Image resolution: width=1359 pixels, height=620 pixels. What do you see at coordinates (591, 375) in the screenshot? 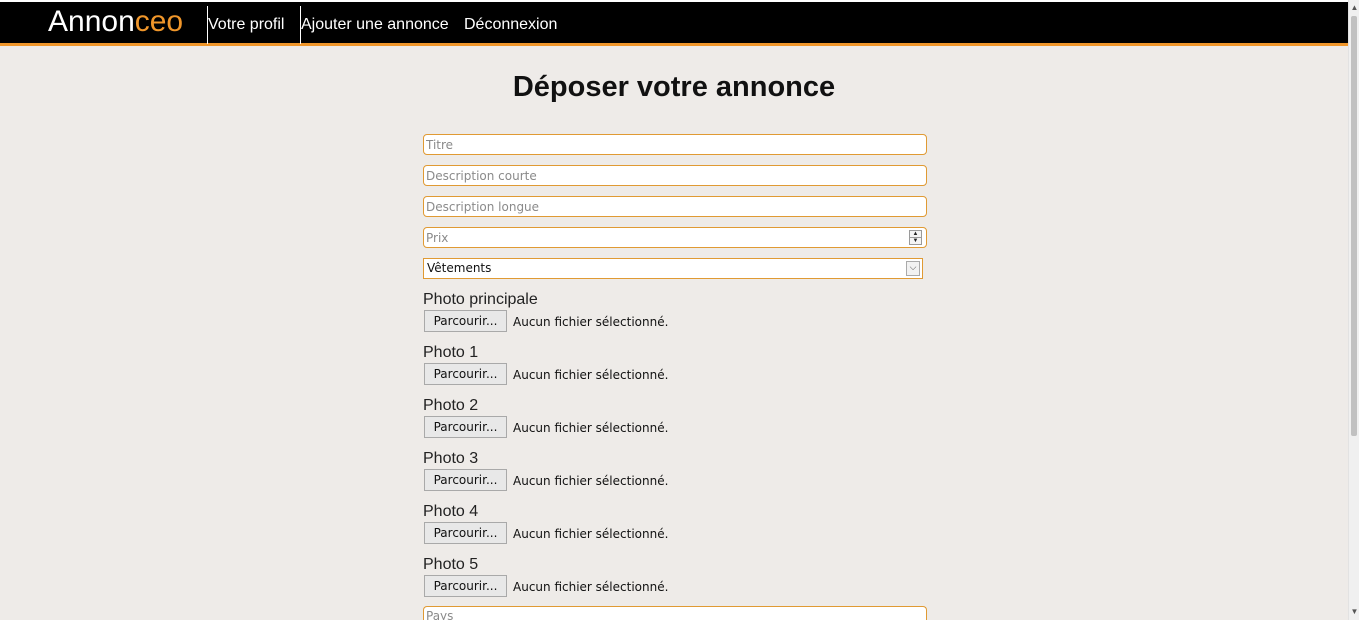
I see `photo-1-file-status: Aucun fichier sélectionné.` at bounding box center [591, 375].